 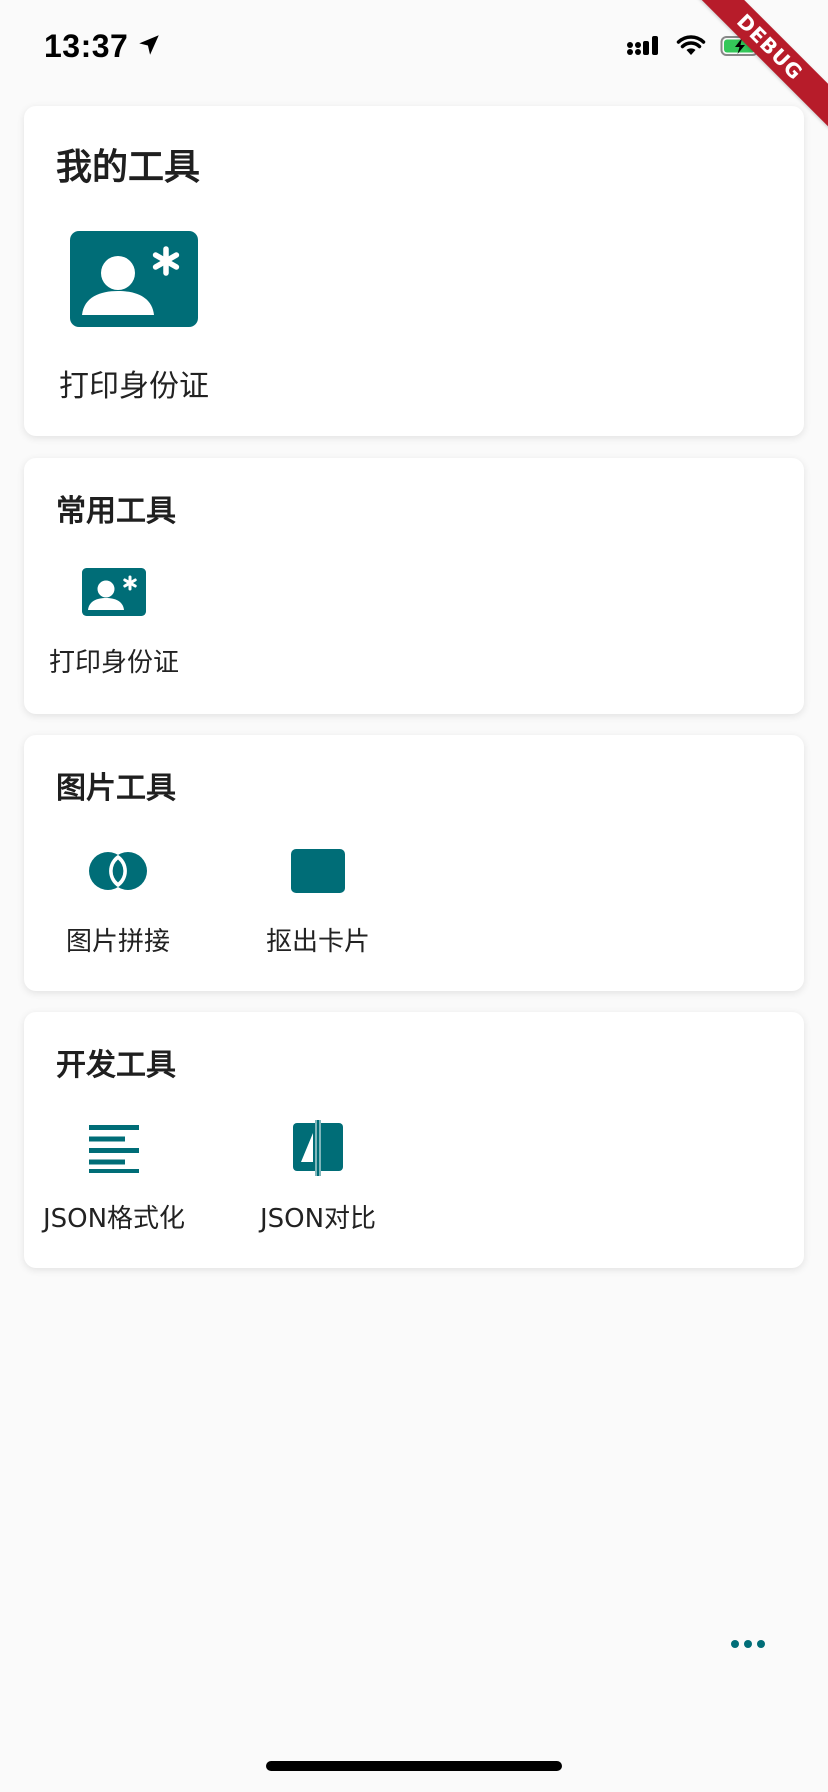 What do you see at coordinates (128, 167) in the screenshot?
I see `my-tools-title: 我的工具` at bounding box center [128, 167].